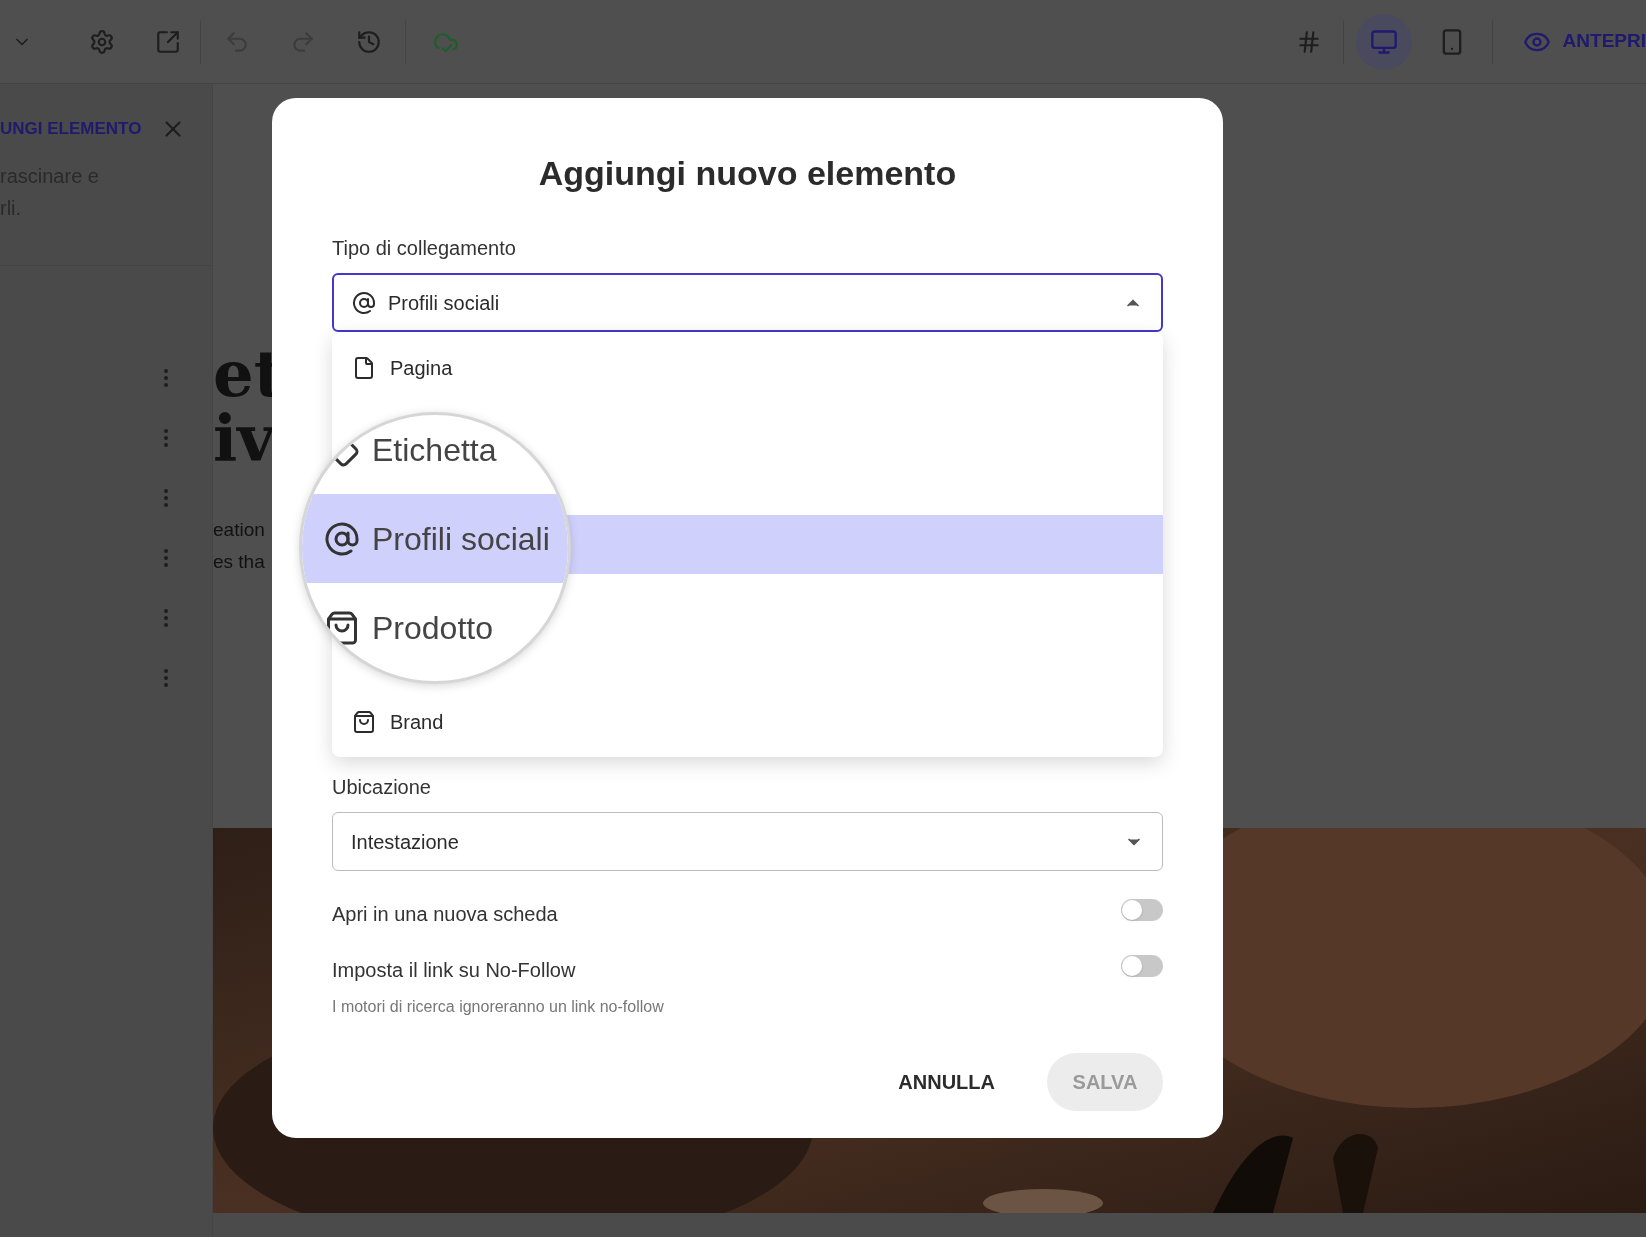 Image resolution: width=1646 pixels, height=1237 pixels. I want to click on selected-option-highlight, so click(864, 544).